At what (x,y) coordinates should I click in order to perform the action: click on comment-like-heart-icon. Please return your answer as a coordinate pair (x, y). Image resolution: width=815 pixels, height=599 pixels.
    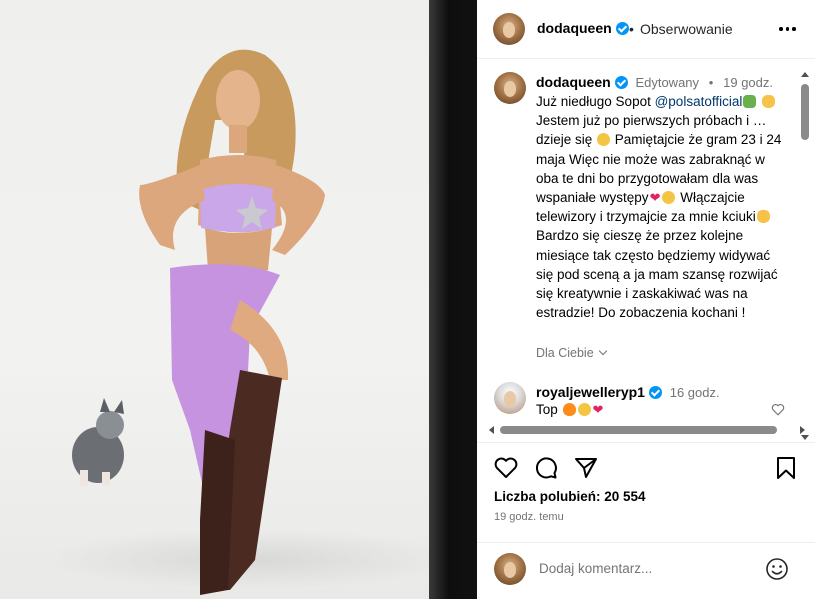
    Looking at the image, I should click on (778, 409).